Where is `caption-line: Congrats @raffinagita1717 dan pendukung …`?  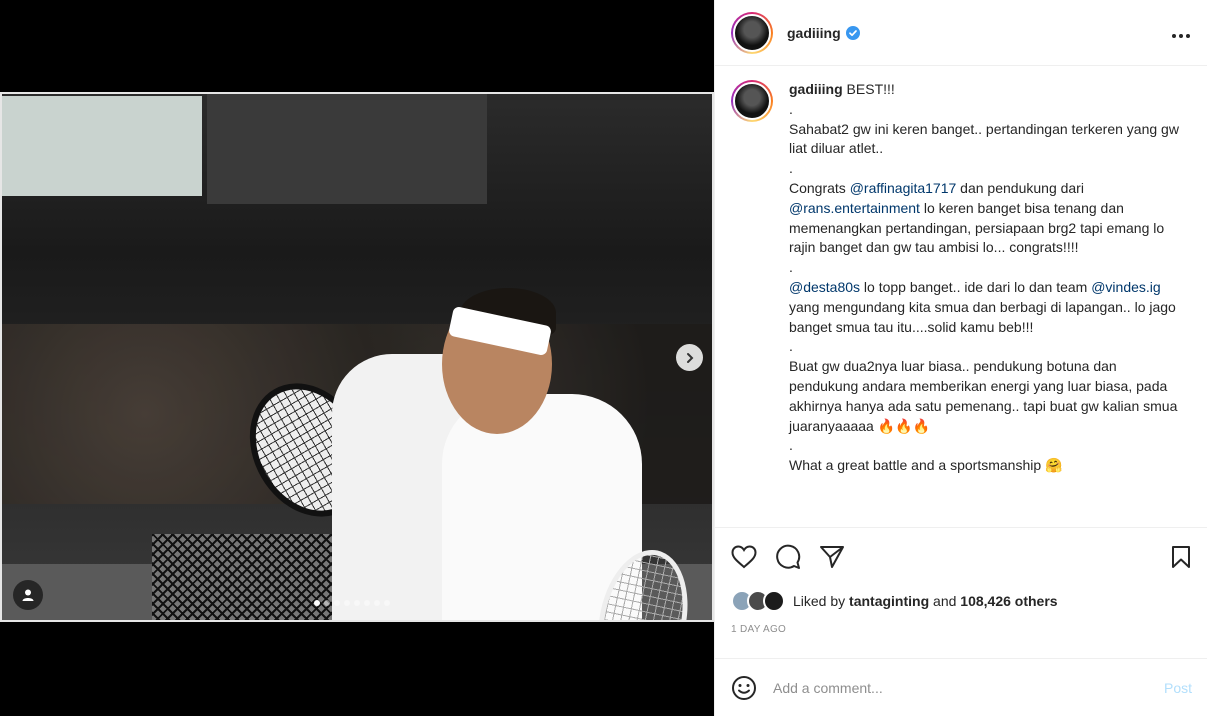 caption-line: Congrats @raffinagita1717 dan pendukung … is located at coordinates (984, 218).